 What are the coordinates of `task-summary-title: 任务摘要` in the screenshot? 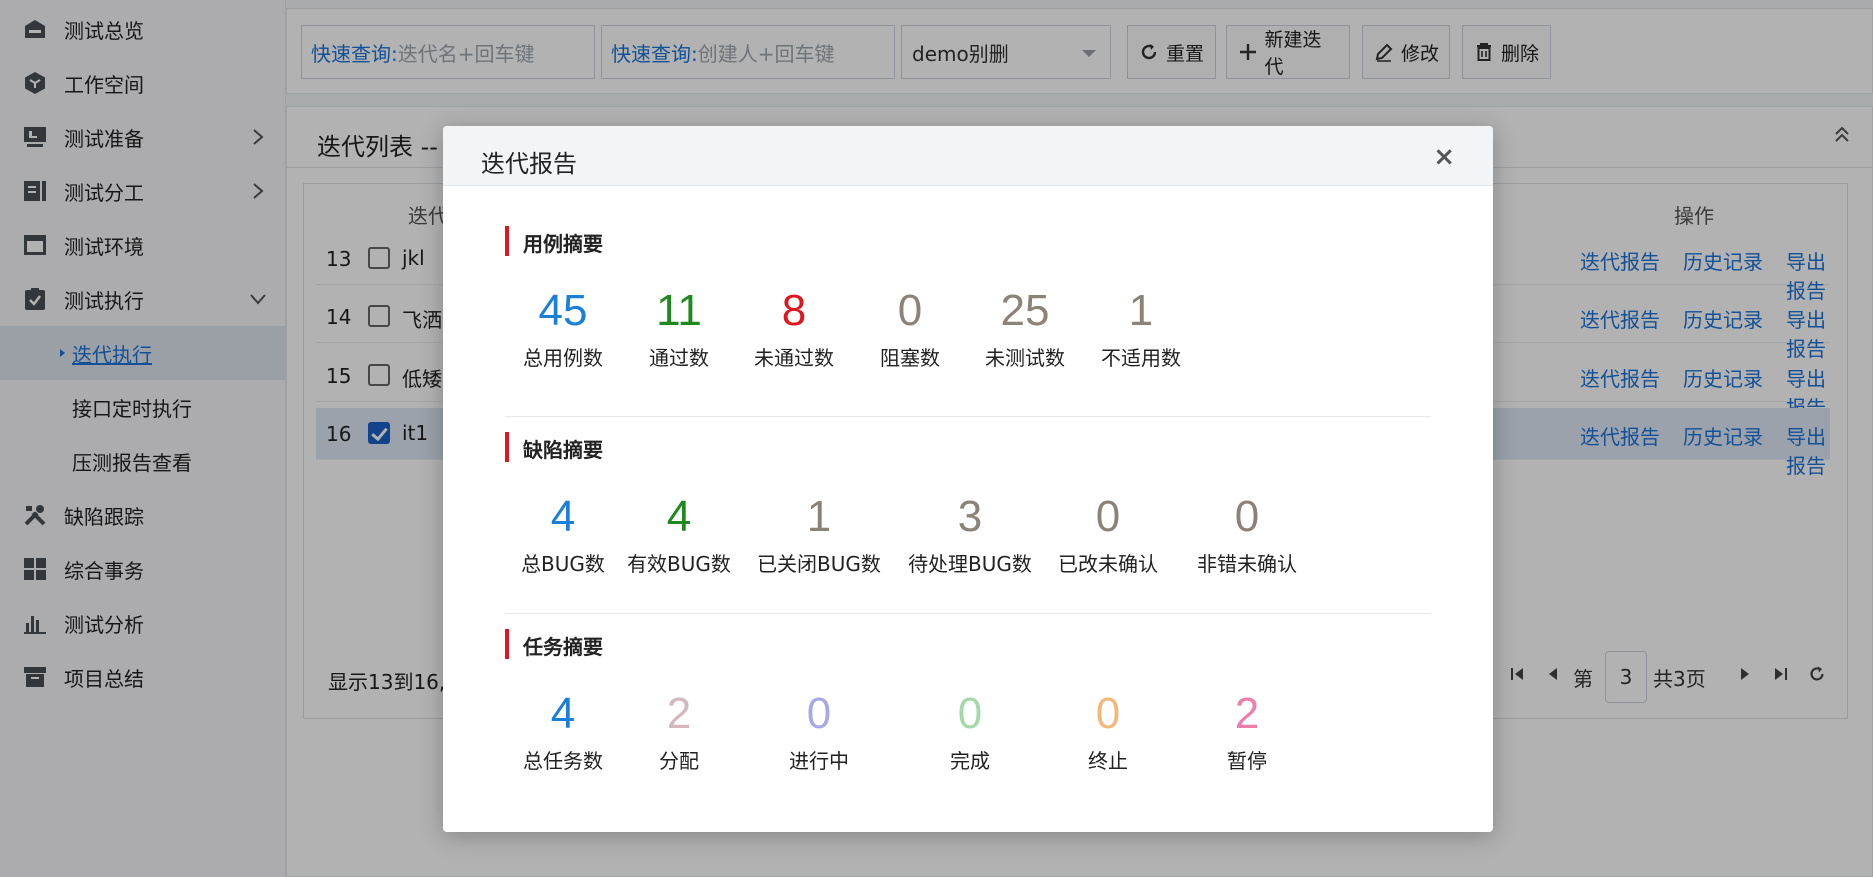 It's located at (563, 647).